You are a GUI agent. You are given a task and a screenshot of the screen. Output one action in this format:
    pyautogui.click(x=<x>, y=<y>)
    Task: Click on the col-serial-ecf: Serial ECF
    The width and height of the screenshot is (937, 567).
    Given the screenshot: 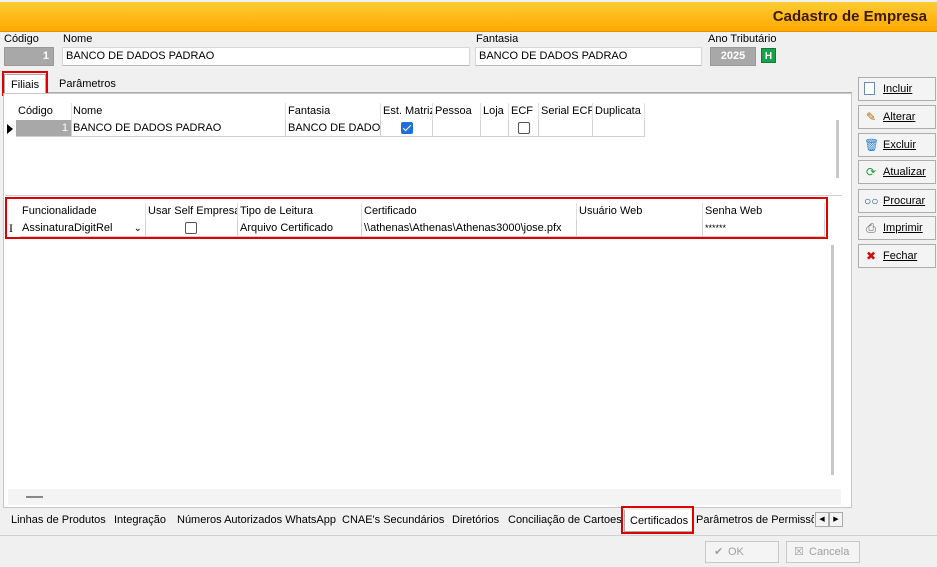 What is the action you would take?
    pyautogui.click(x=566, y=111)
    